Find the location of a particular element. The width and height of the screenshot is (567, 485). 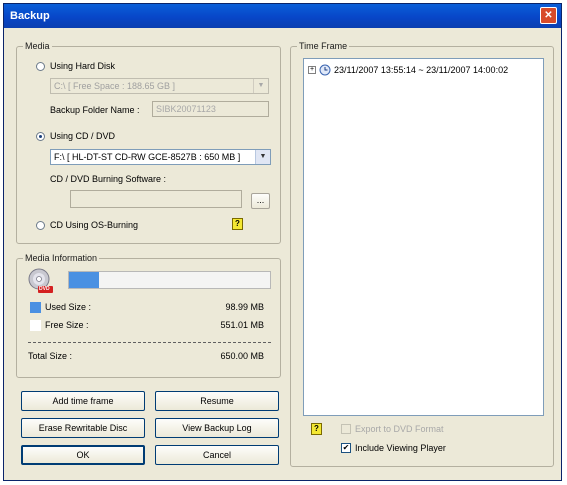

burning-software-label: CD / DVD Burning Software : is located at coordinates (108, 179).